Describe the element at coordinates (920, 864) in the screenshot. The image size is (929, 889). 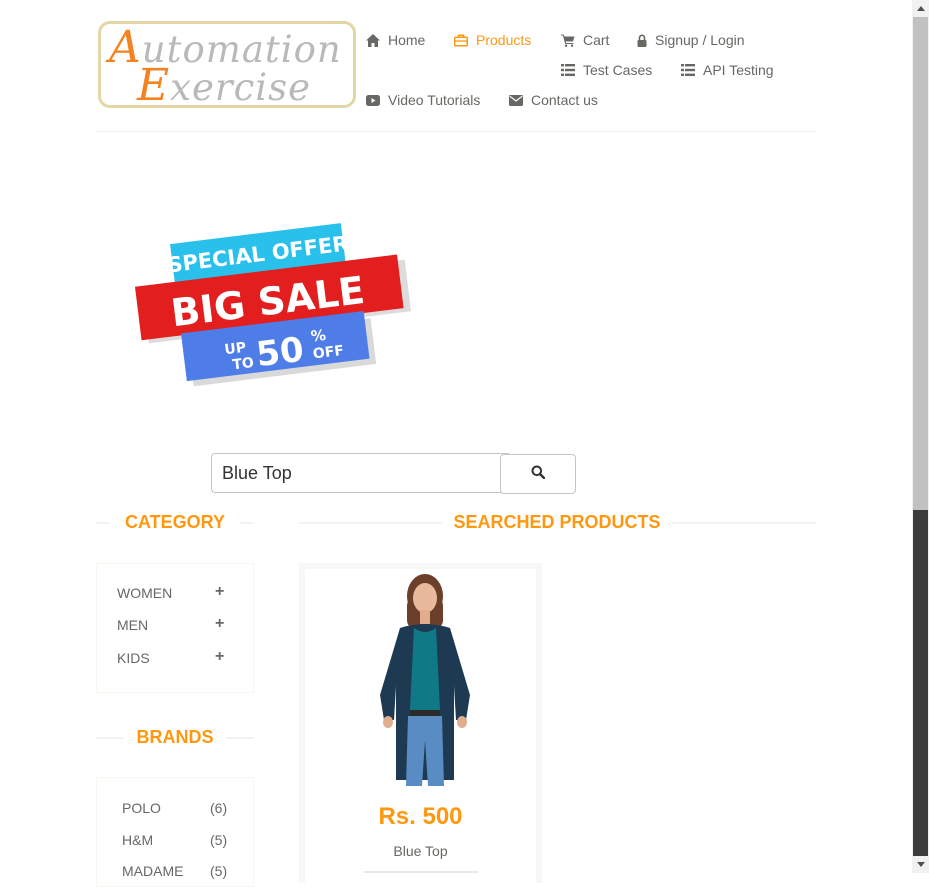
I see `scroll-down-arrow-icon` at that location.